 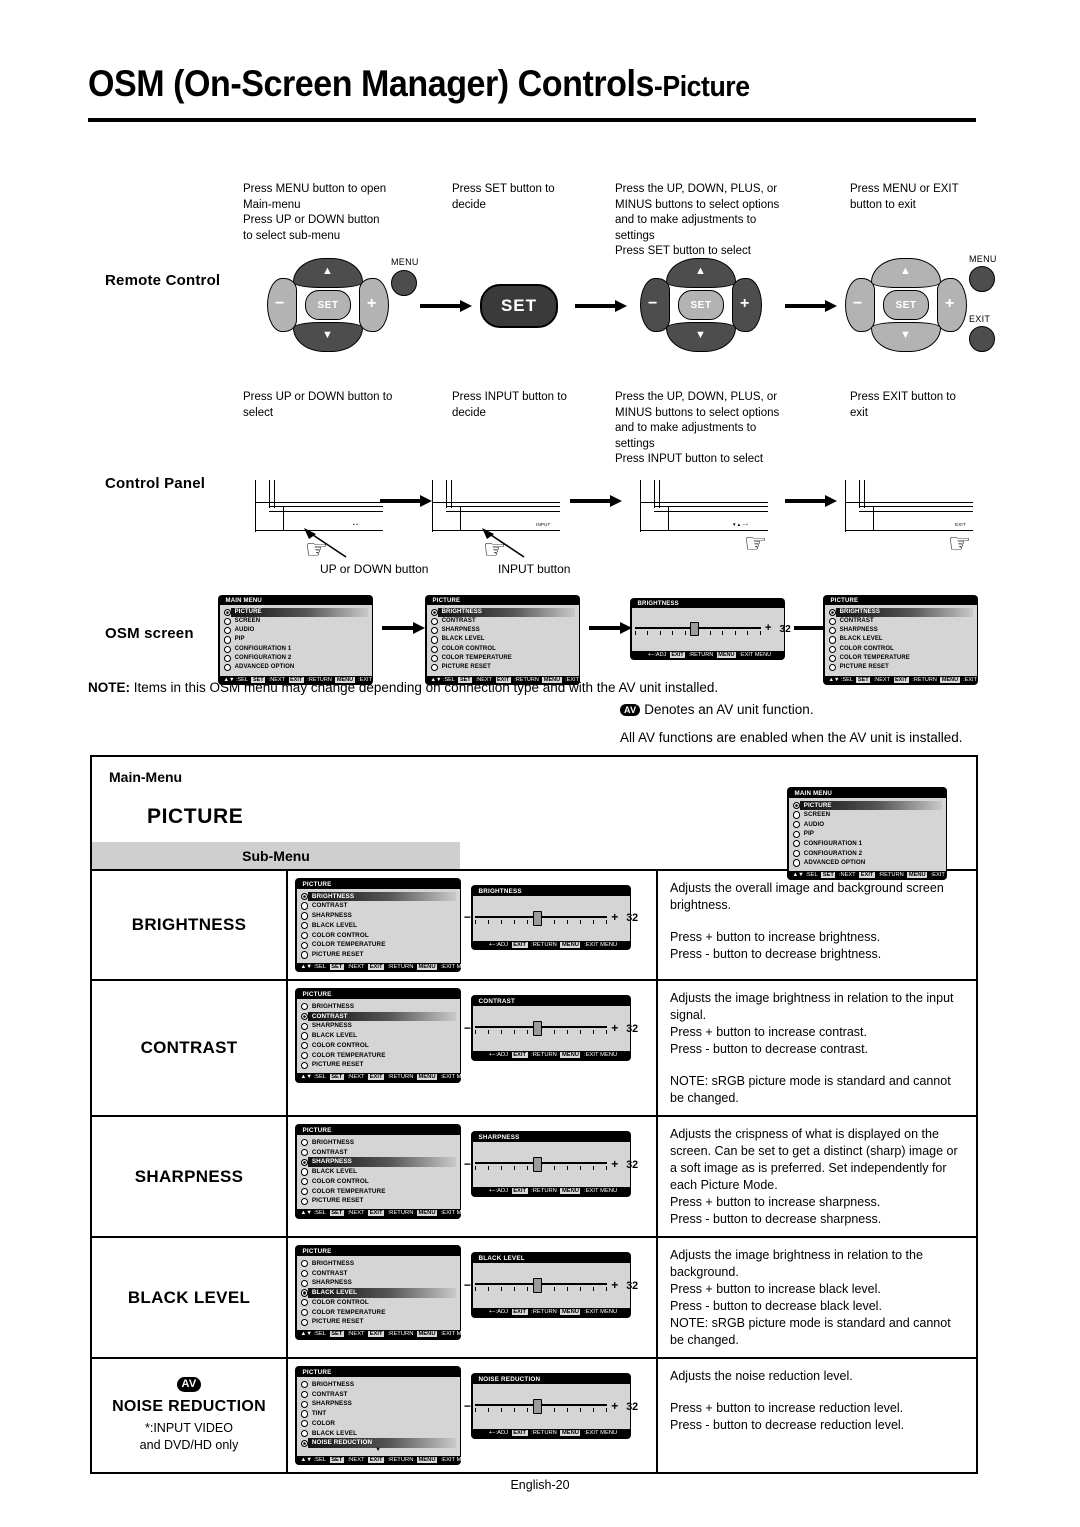 I want to click on exit-button, so click(x=982, y=339).